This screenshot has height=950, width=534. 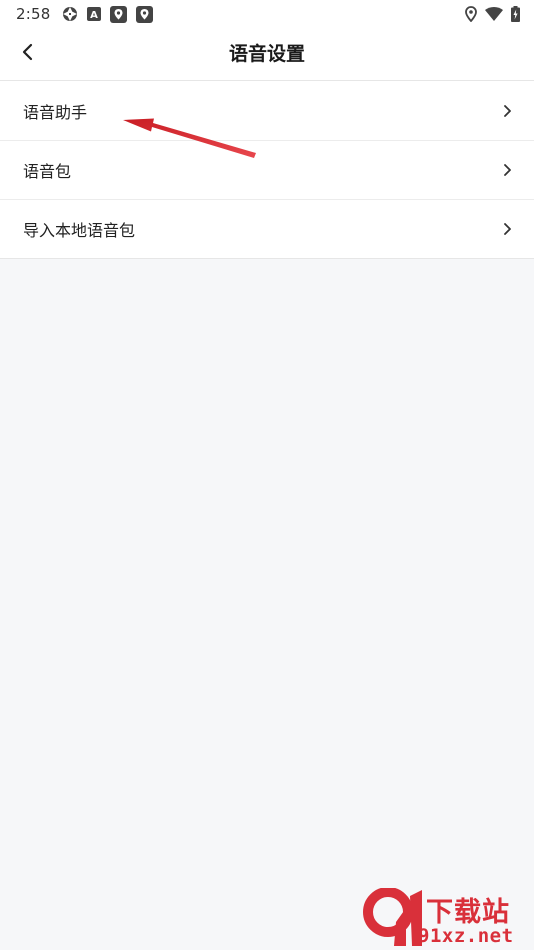 What do you see at coordinates (108, 14) in the screenshot?
I see `status-icons-left: A` at bounding box center [108, 14].